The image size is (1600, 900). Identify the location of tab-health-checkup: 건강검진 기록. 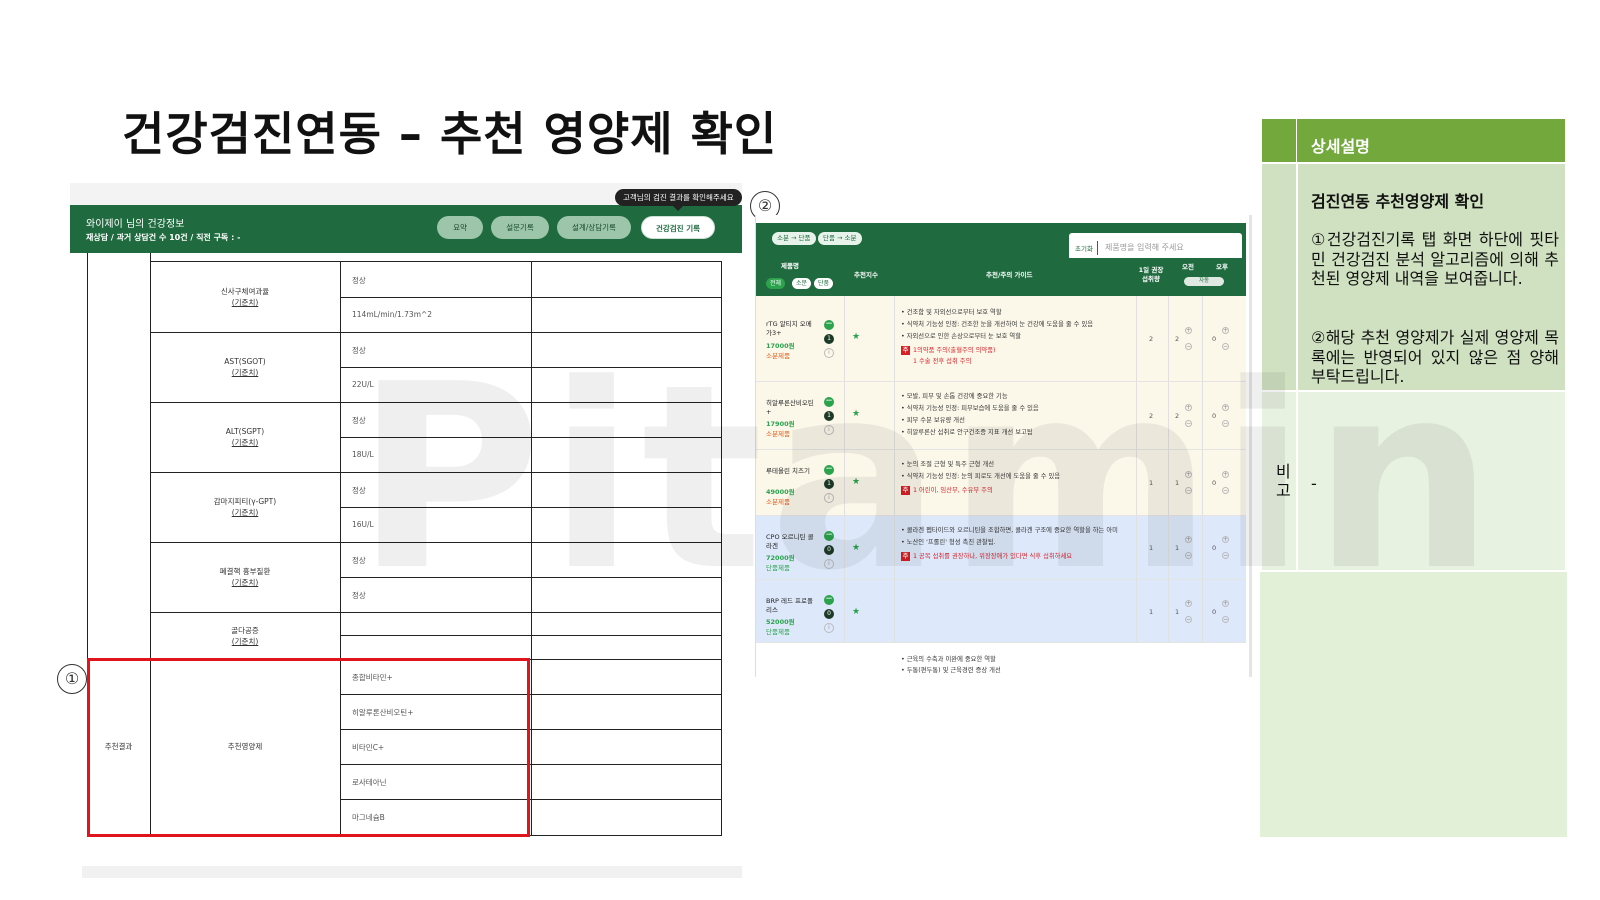
(678, 227).